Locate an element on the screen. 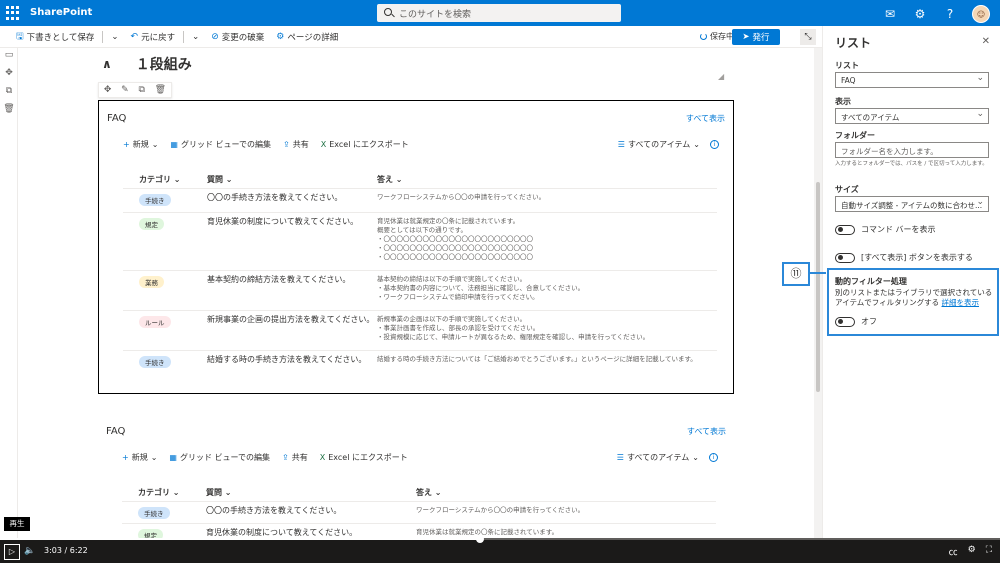  brand-name: SharePoint is located at coordinates (61, 12).